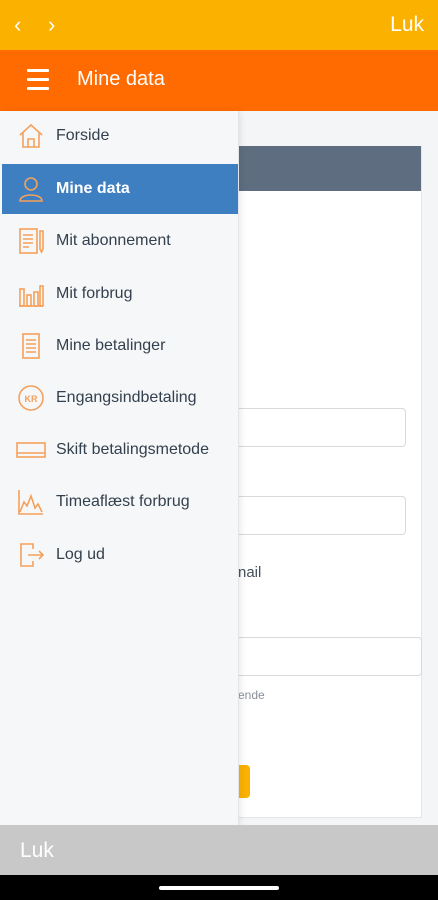  I want to click on drawer-item-label: Mine data, so click(93, 188).